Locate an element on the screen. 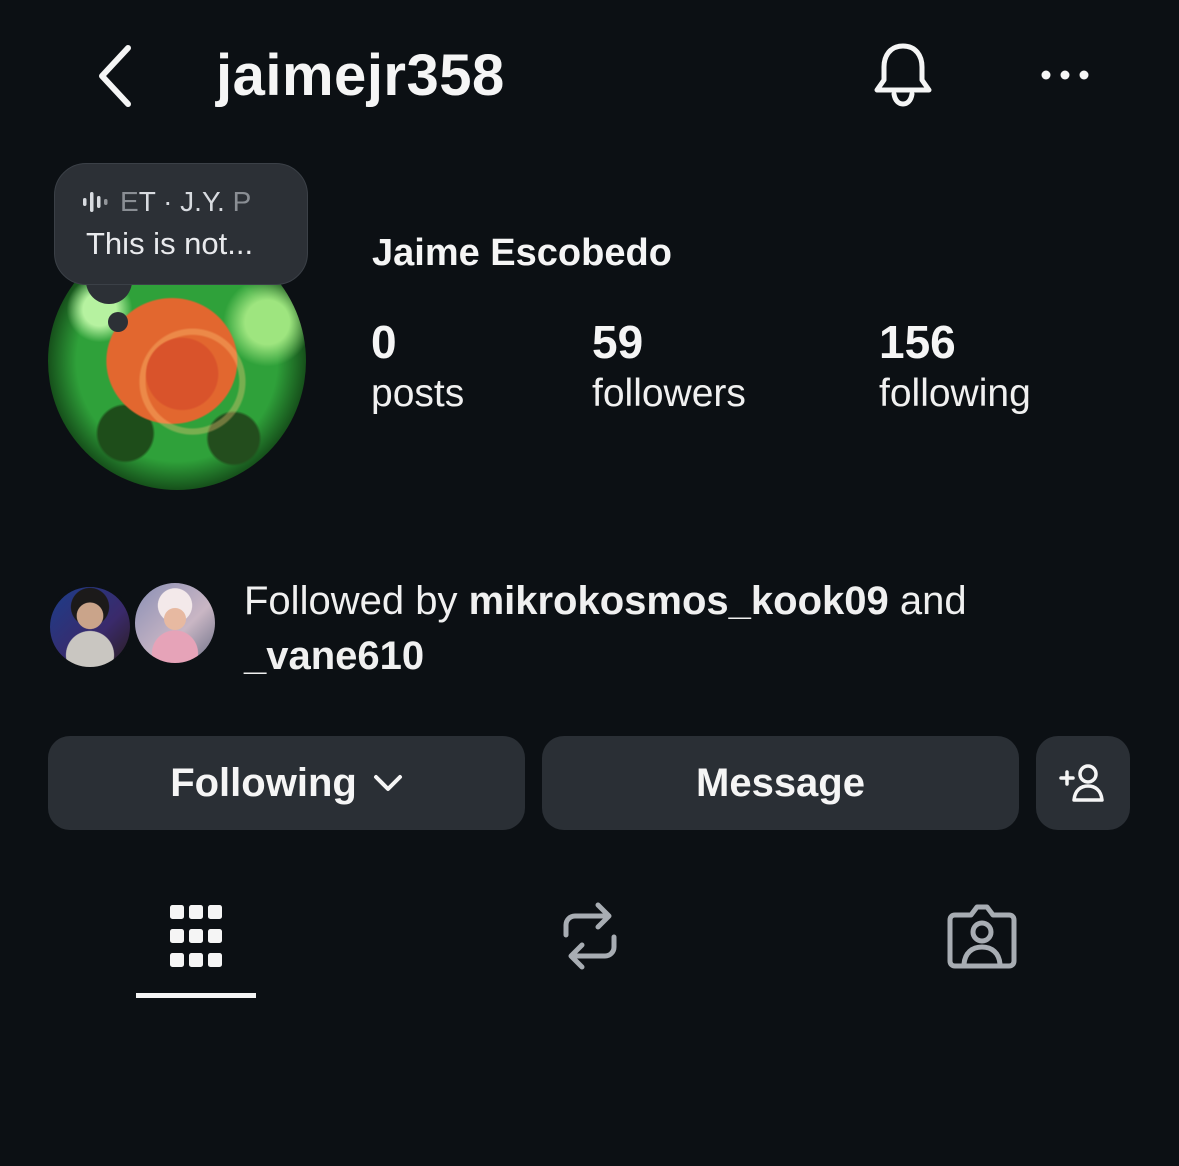  tab-tagged is located at coordinates (982, 936).